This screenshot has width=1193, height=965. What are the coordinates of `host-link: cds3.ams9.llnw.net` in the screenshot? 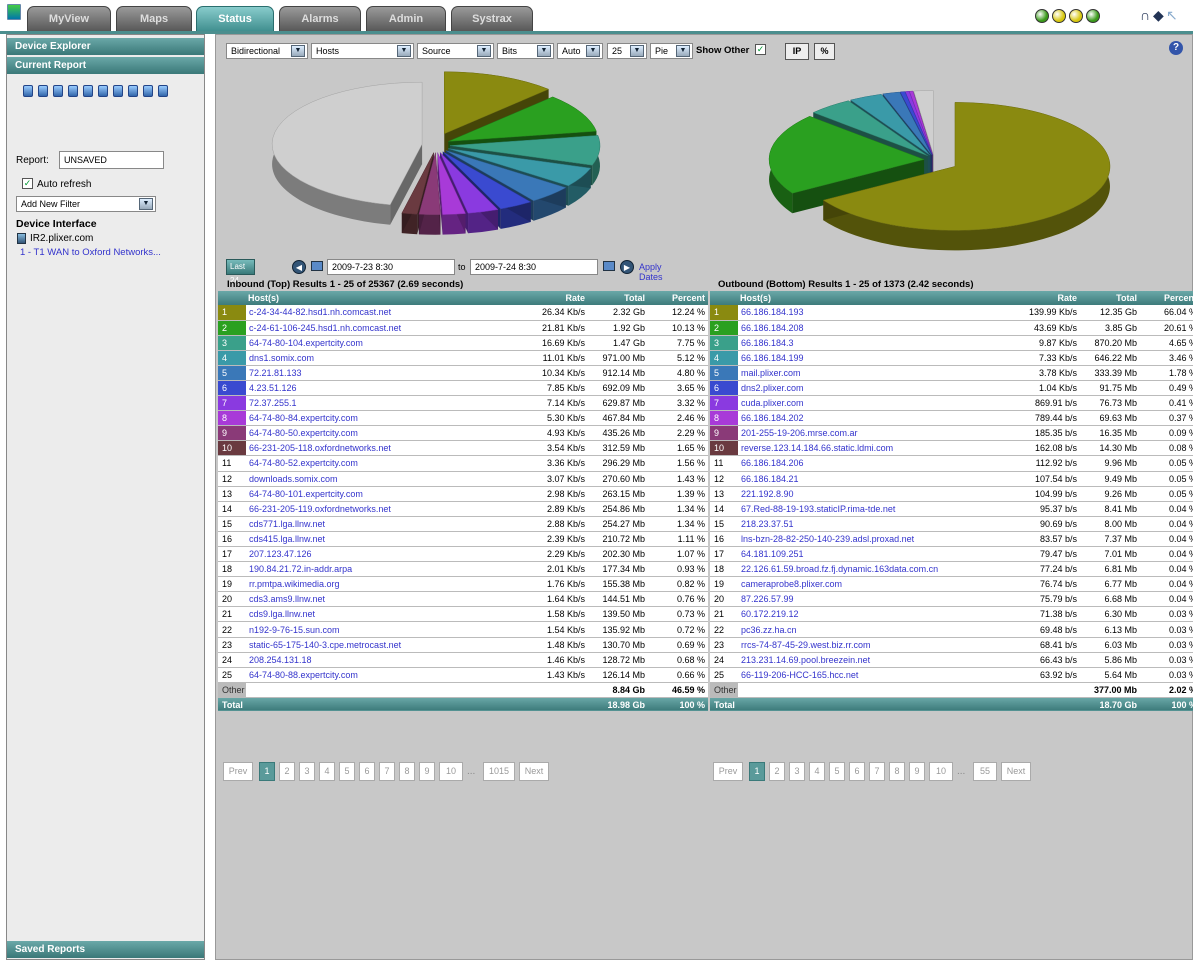 It's located at (378, 599).